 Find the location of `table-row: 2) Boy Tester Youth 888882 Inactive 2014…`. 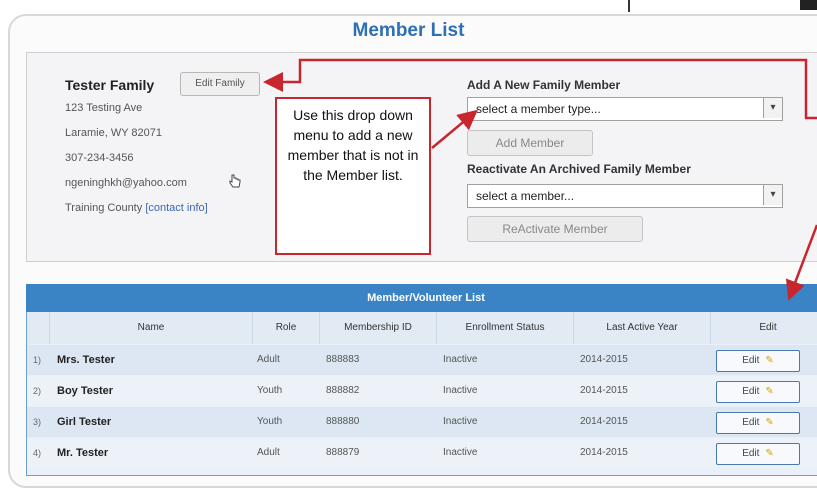

table-row: 2) Boy Tester Youth 888882 Inactive 2014… is located at coordinates (422, 391).